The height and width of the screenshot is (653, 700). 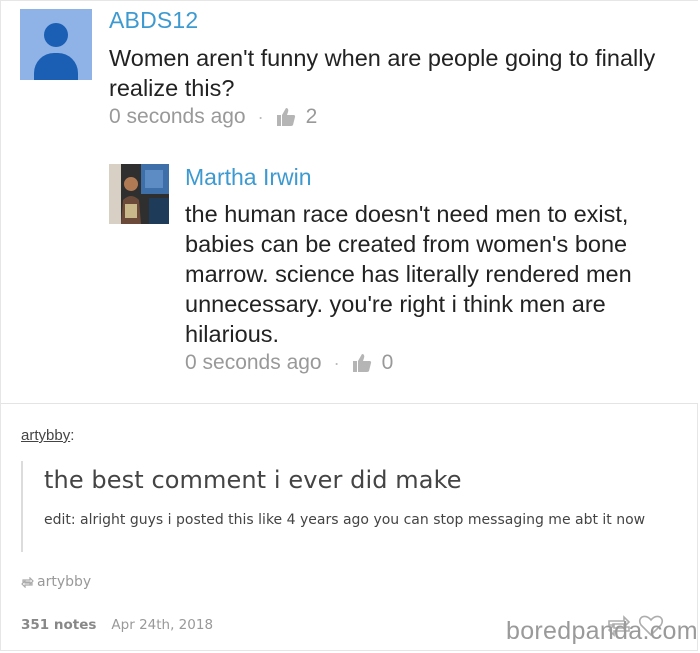 I want to click on comment-2-time: 0 seconds ago, so click(x=253, y=362).